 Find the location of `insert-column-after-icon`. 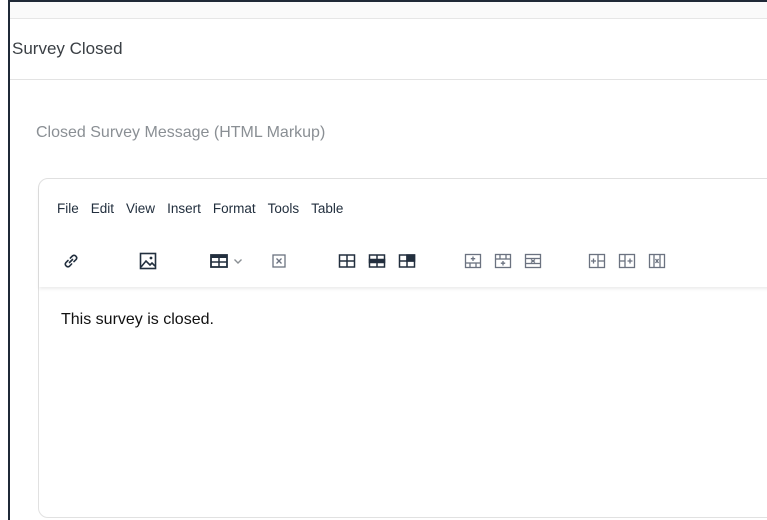

insert-column-after-icon is located at coordinates (627, 261).